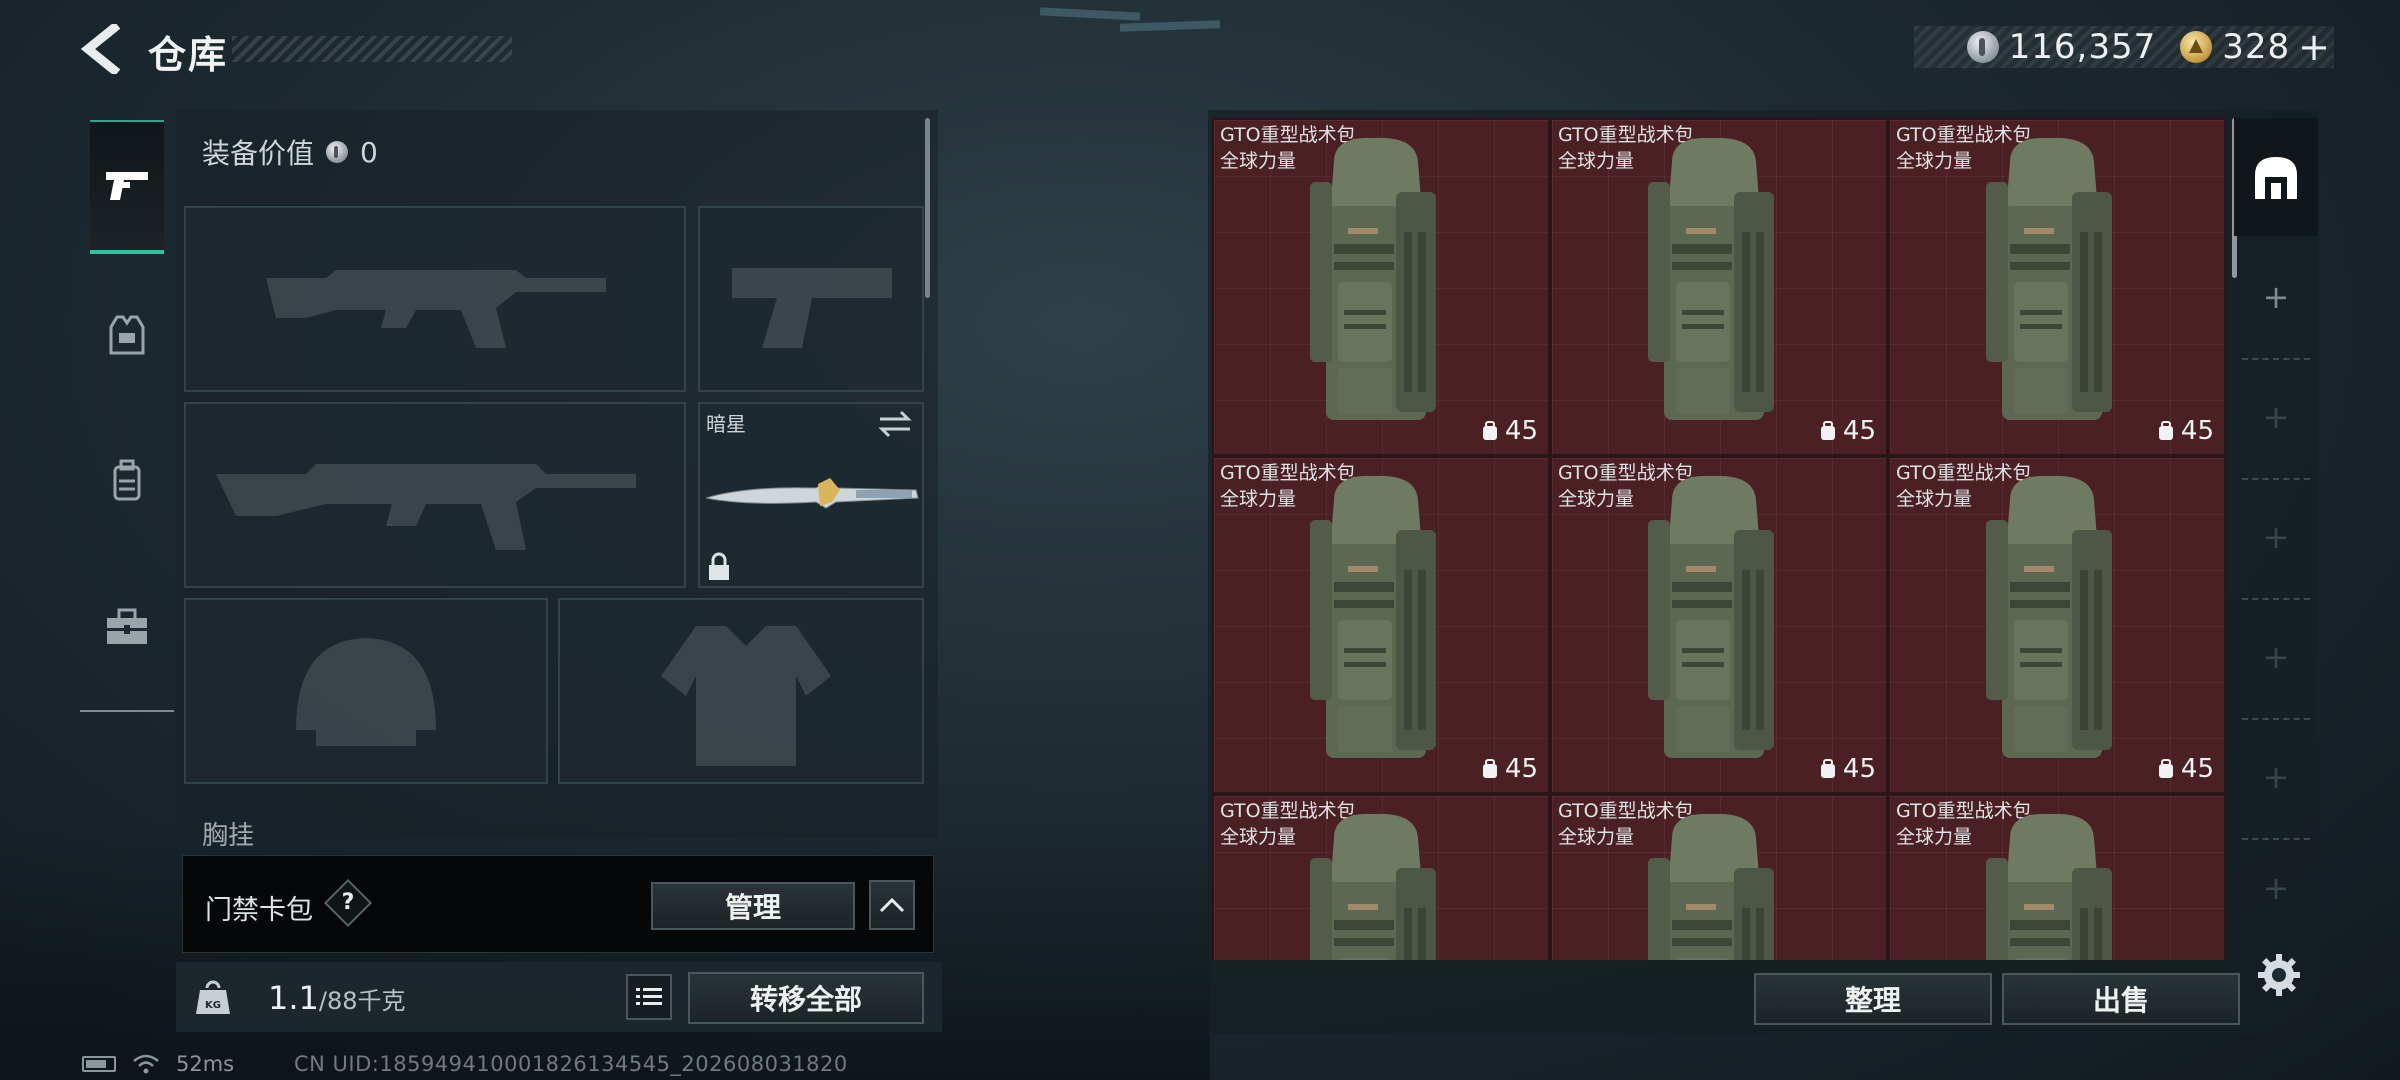 Image resolution: width=2400 pixels, height=1080 pixels. I want to click on ceiling-light, so click(1090, 14).